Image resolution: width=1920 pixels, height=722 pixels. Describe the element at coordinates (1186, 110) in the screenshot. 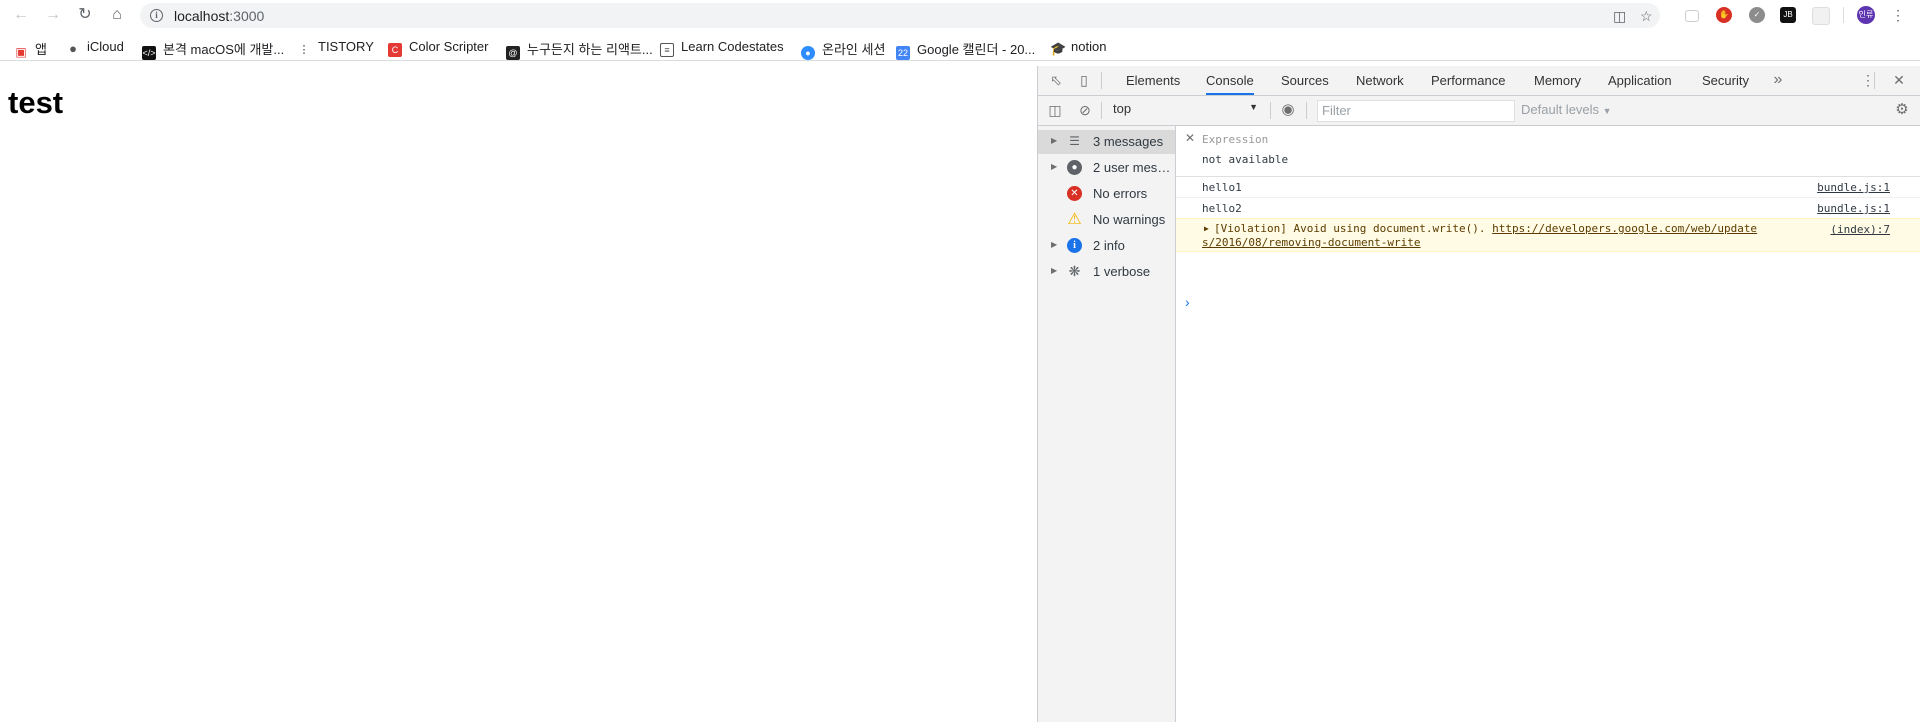

I see `context-selector: top ▼` at that location.